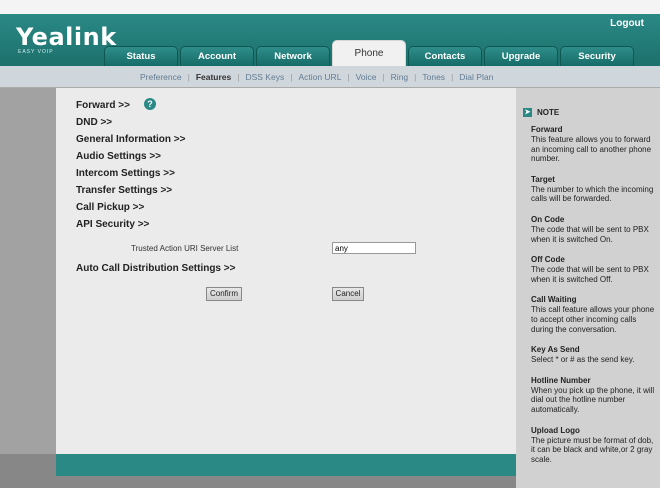 The height and width of the screenshot is (488, 660). Describe the element at coordinates (348, 294) in the screenshot. I see `cancel-button: Cancel` at that location.